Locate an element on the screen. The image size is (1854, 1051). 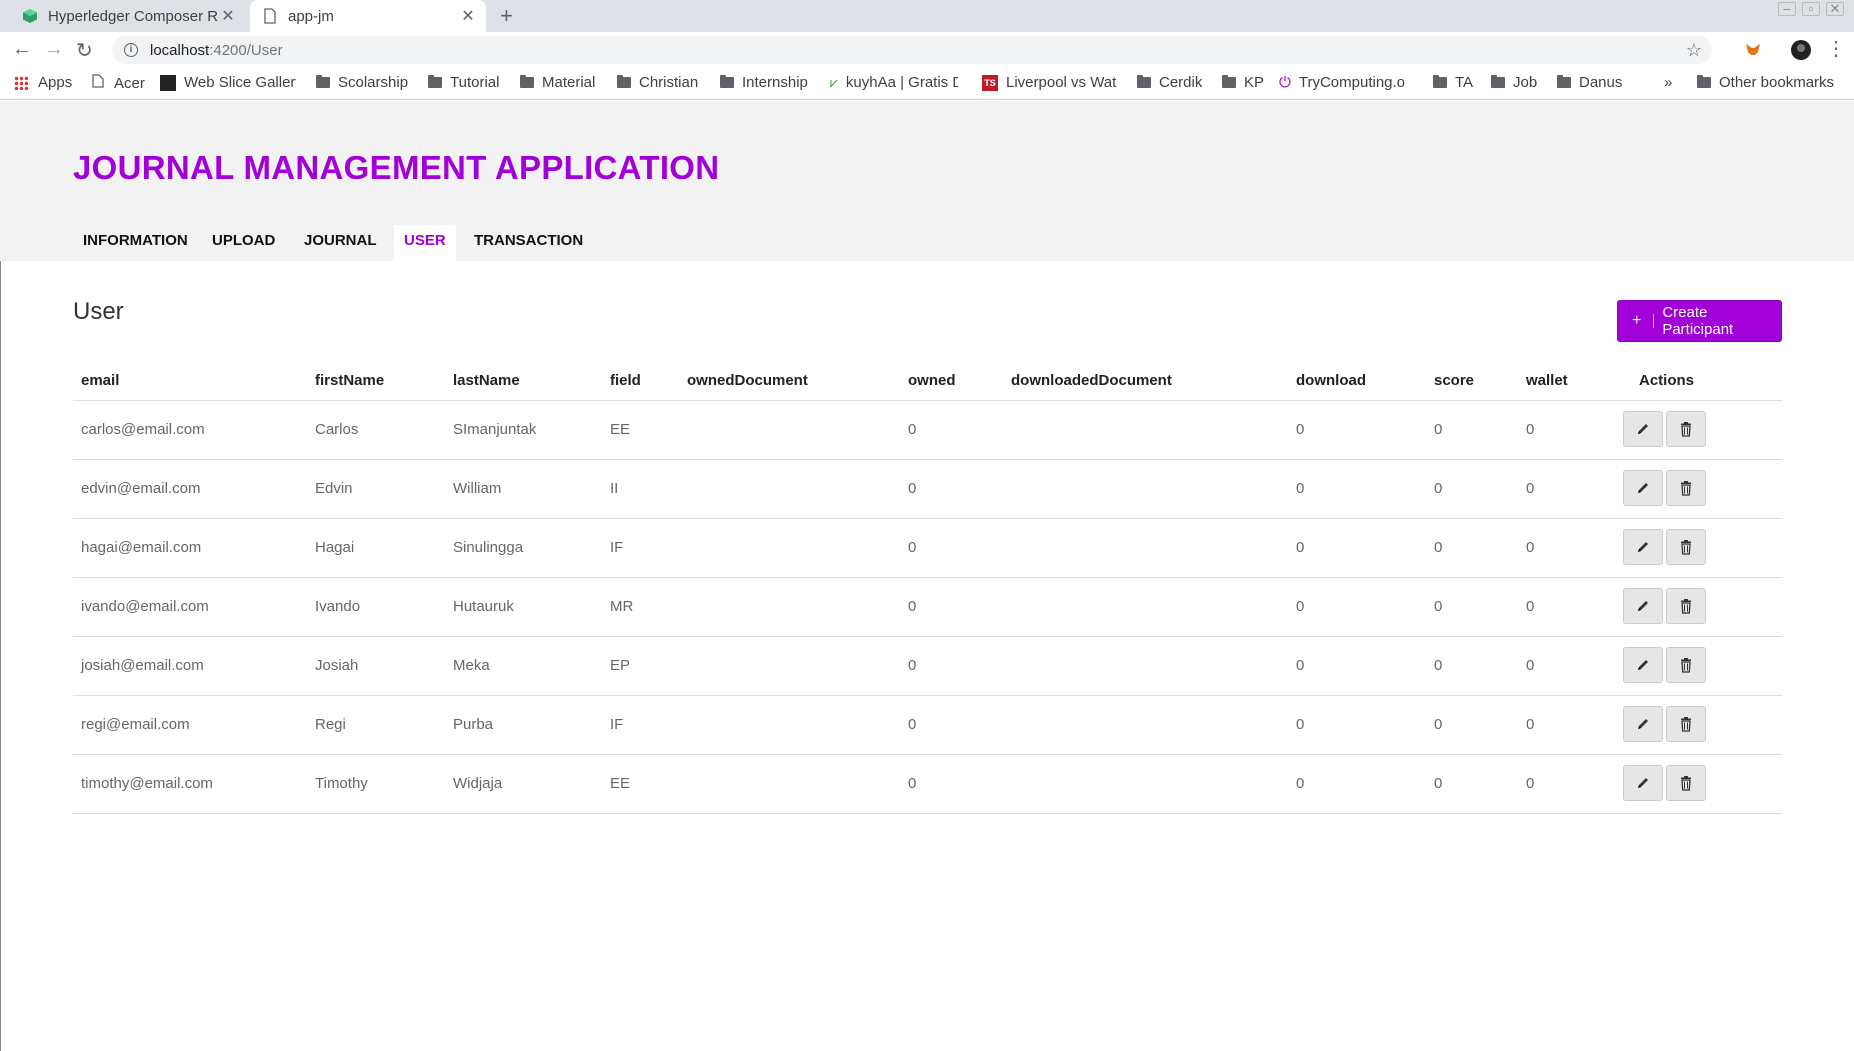
bookmark-danus: Danus is located at coordinates (1589, 82).